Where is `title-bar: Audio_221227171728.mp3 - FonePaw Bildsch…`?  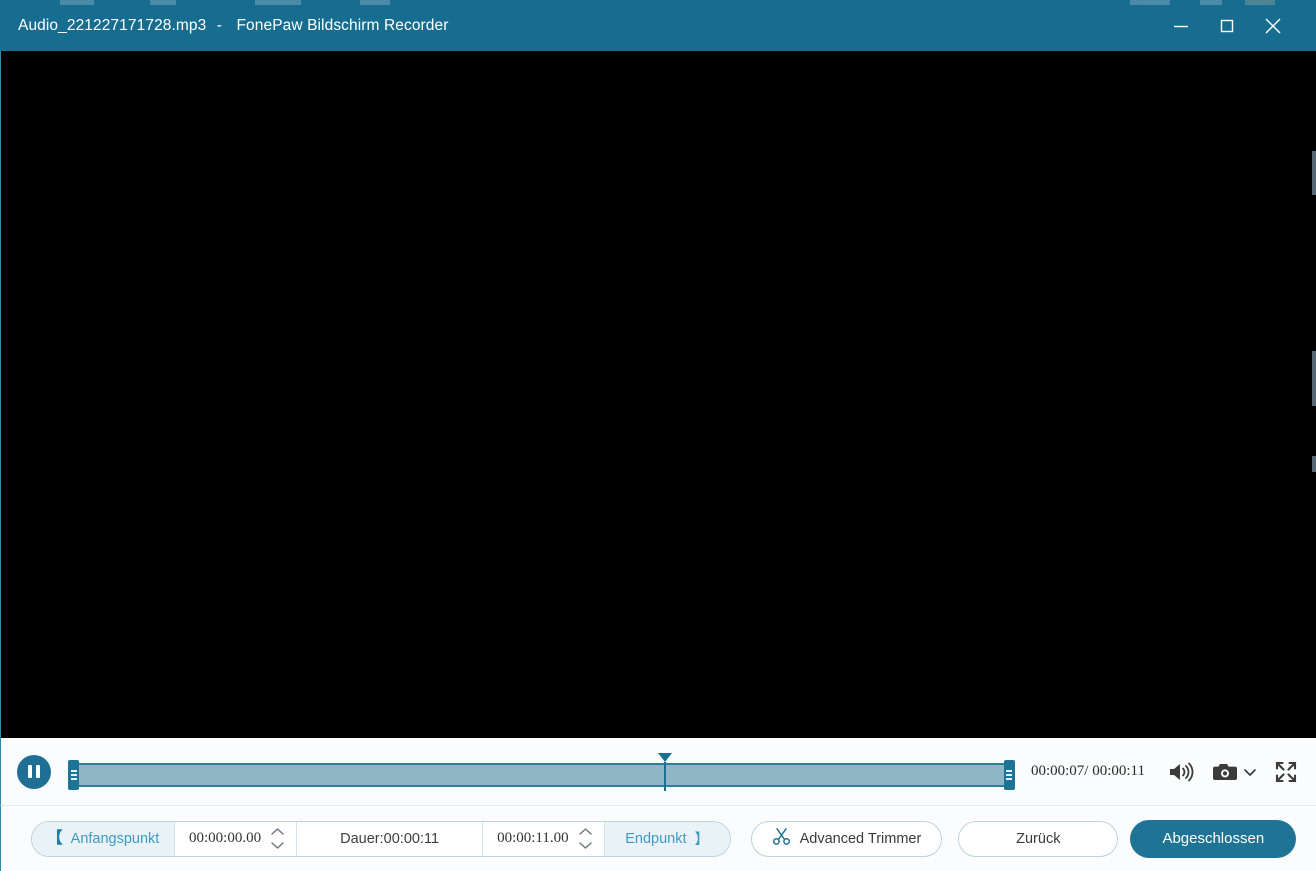
title-bar: Audio_221227171728.mp3 - FonePaw Bildsch… is located at coordinates (658, 25).